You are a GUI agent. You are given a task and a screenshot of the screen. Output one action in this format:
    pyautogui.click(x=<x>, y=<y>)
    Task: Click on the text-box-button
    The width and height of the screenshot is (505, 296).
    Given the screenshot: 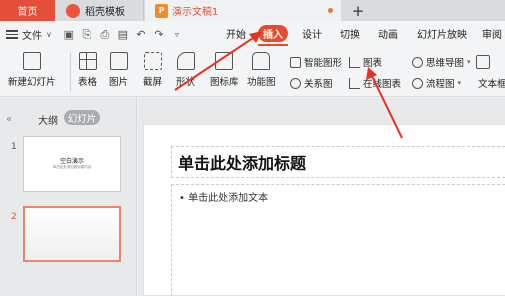 What is the action you would take?
    pyautogui.click(x=484, y=62)
    